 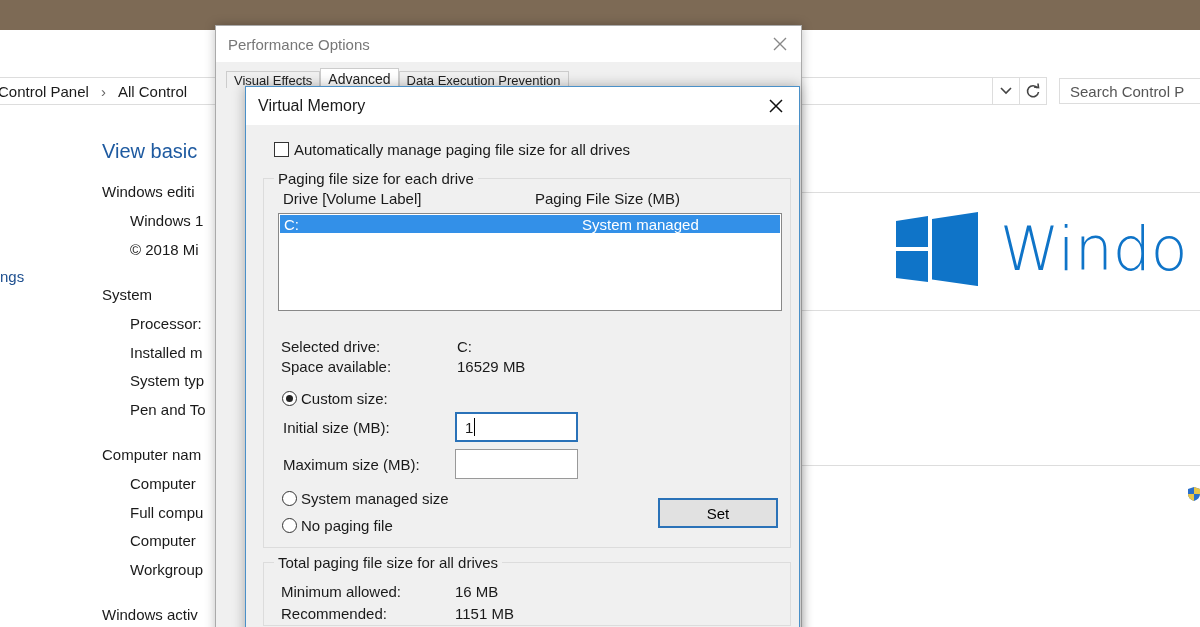 I want to click on chevron-down-icon, so click(x=1006, y=91).